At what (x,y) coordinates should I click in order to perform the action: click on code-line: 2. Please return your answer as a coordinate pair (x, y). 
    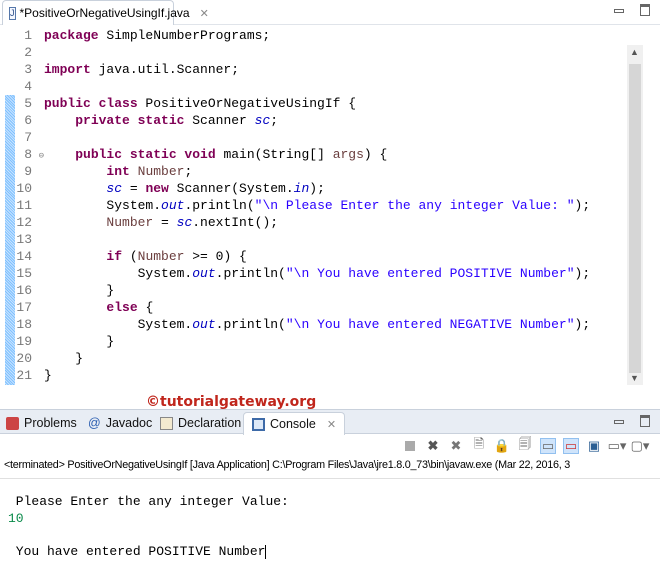
    Looking at the image, I should click on (313, 52).